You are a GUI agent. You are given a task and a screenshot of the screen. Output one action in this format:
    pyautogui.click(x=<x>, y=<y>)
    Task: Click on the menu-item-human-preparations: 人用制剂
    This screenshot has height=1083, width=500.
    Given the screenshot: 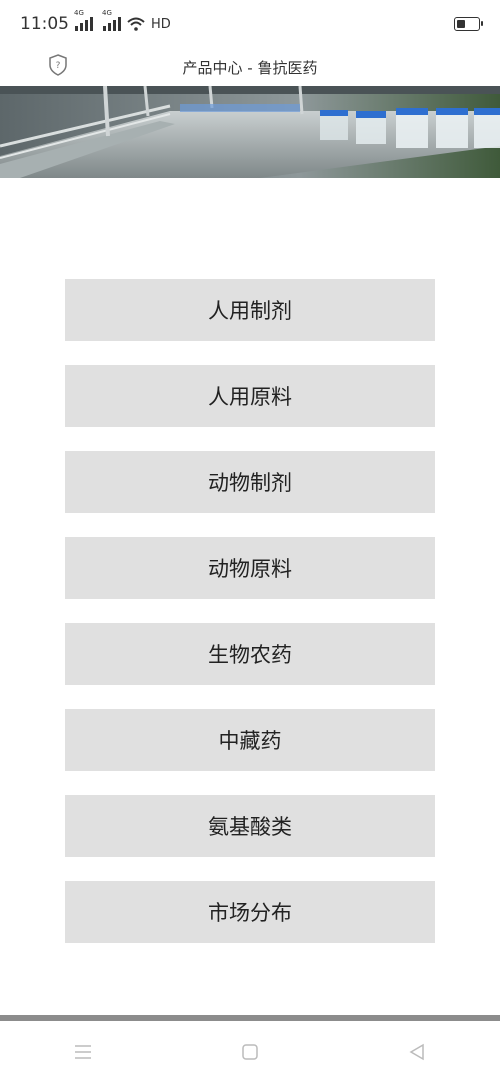 What is the action you would take?
    pyautogui.click(x=250, y=310)
    